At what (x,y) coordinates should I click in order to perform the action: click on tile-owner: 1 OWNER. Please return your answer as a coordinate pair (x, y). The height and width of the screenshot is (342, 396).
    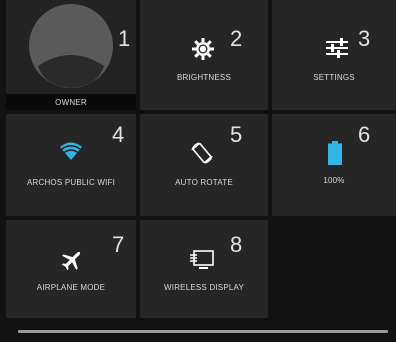
    Looking at the image, I should click on (71, 55).